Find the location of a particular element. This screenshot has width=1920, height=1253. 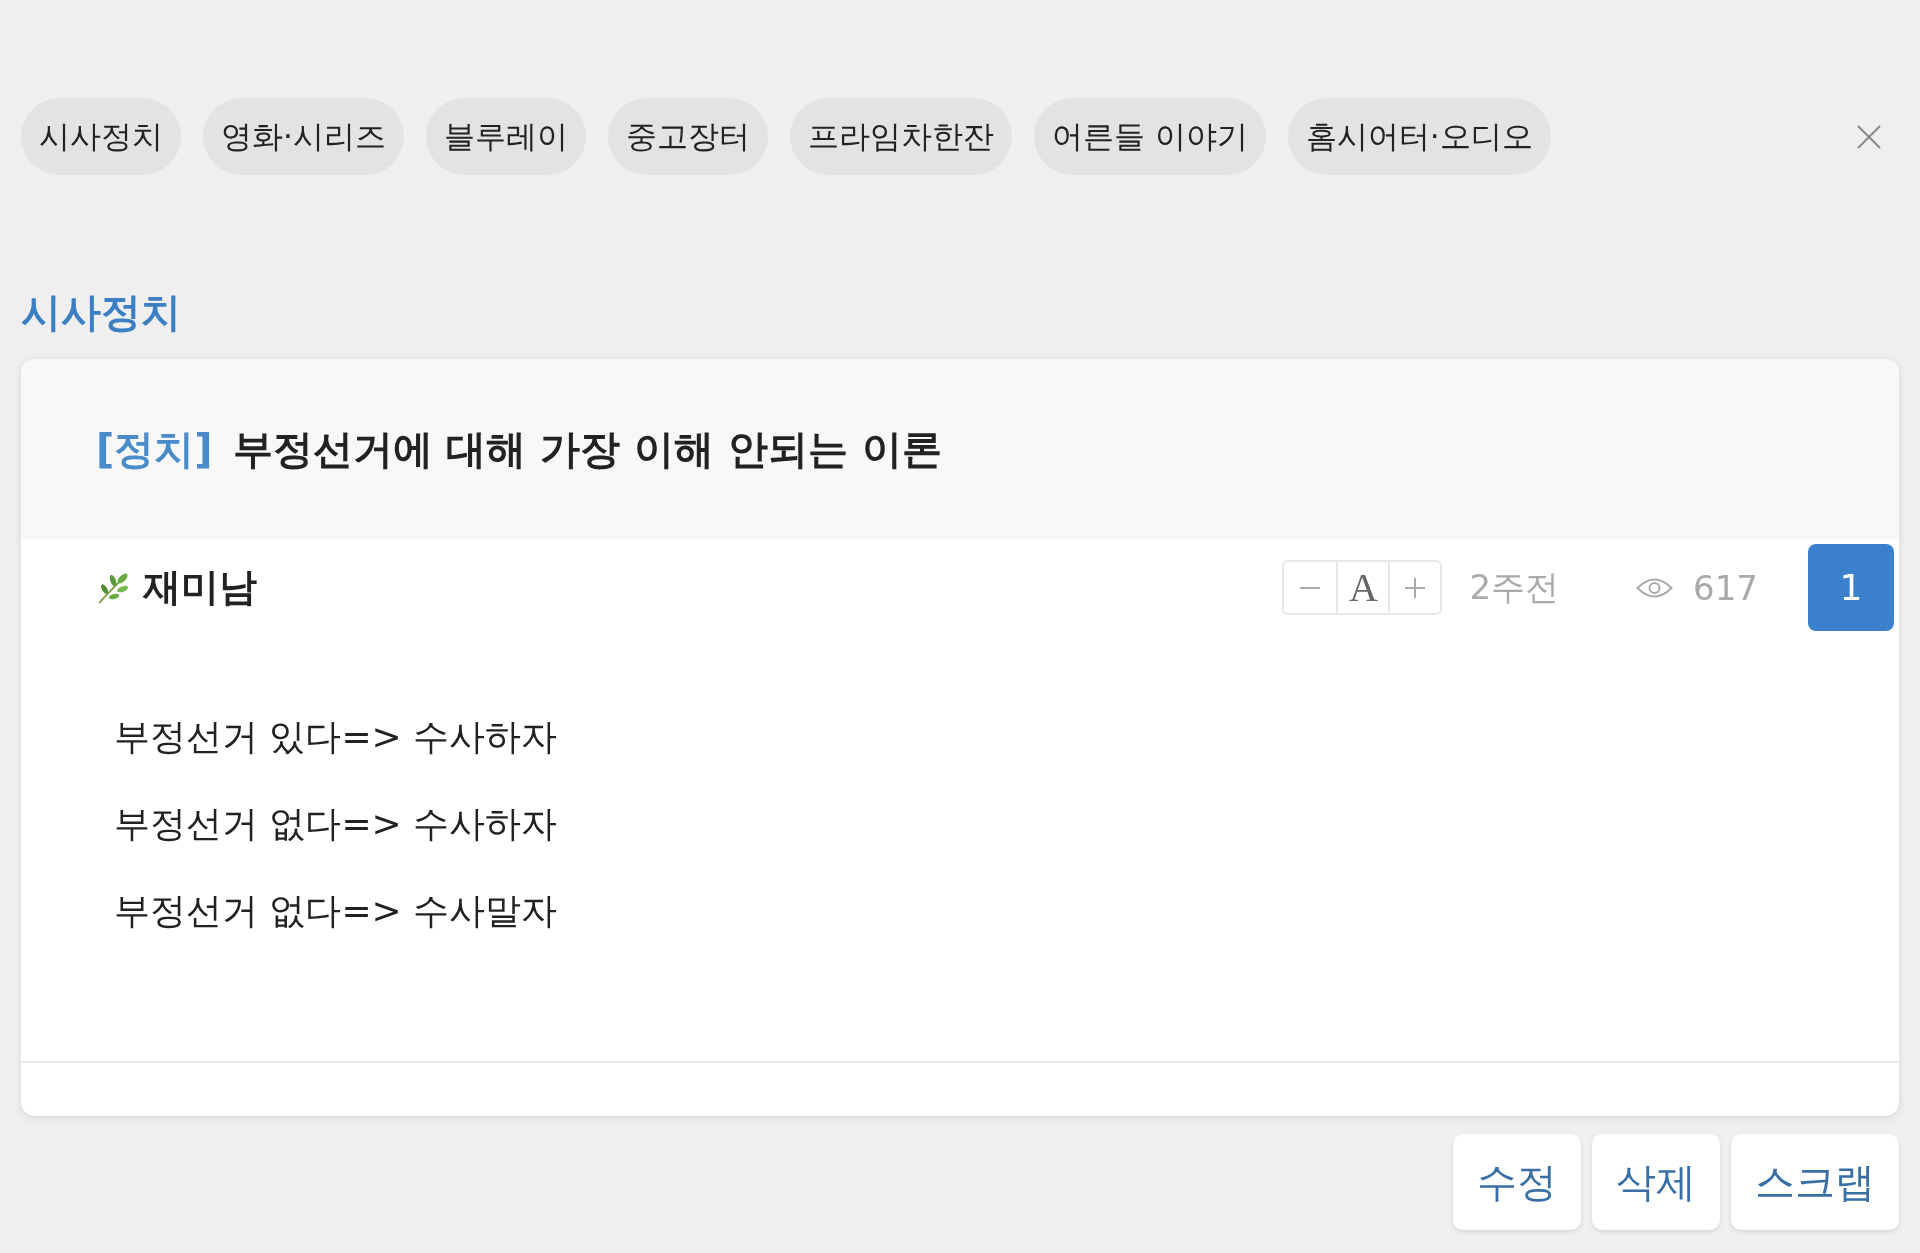

count-button: 1 is located at coordinates (1851, 587).